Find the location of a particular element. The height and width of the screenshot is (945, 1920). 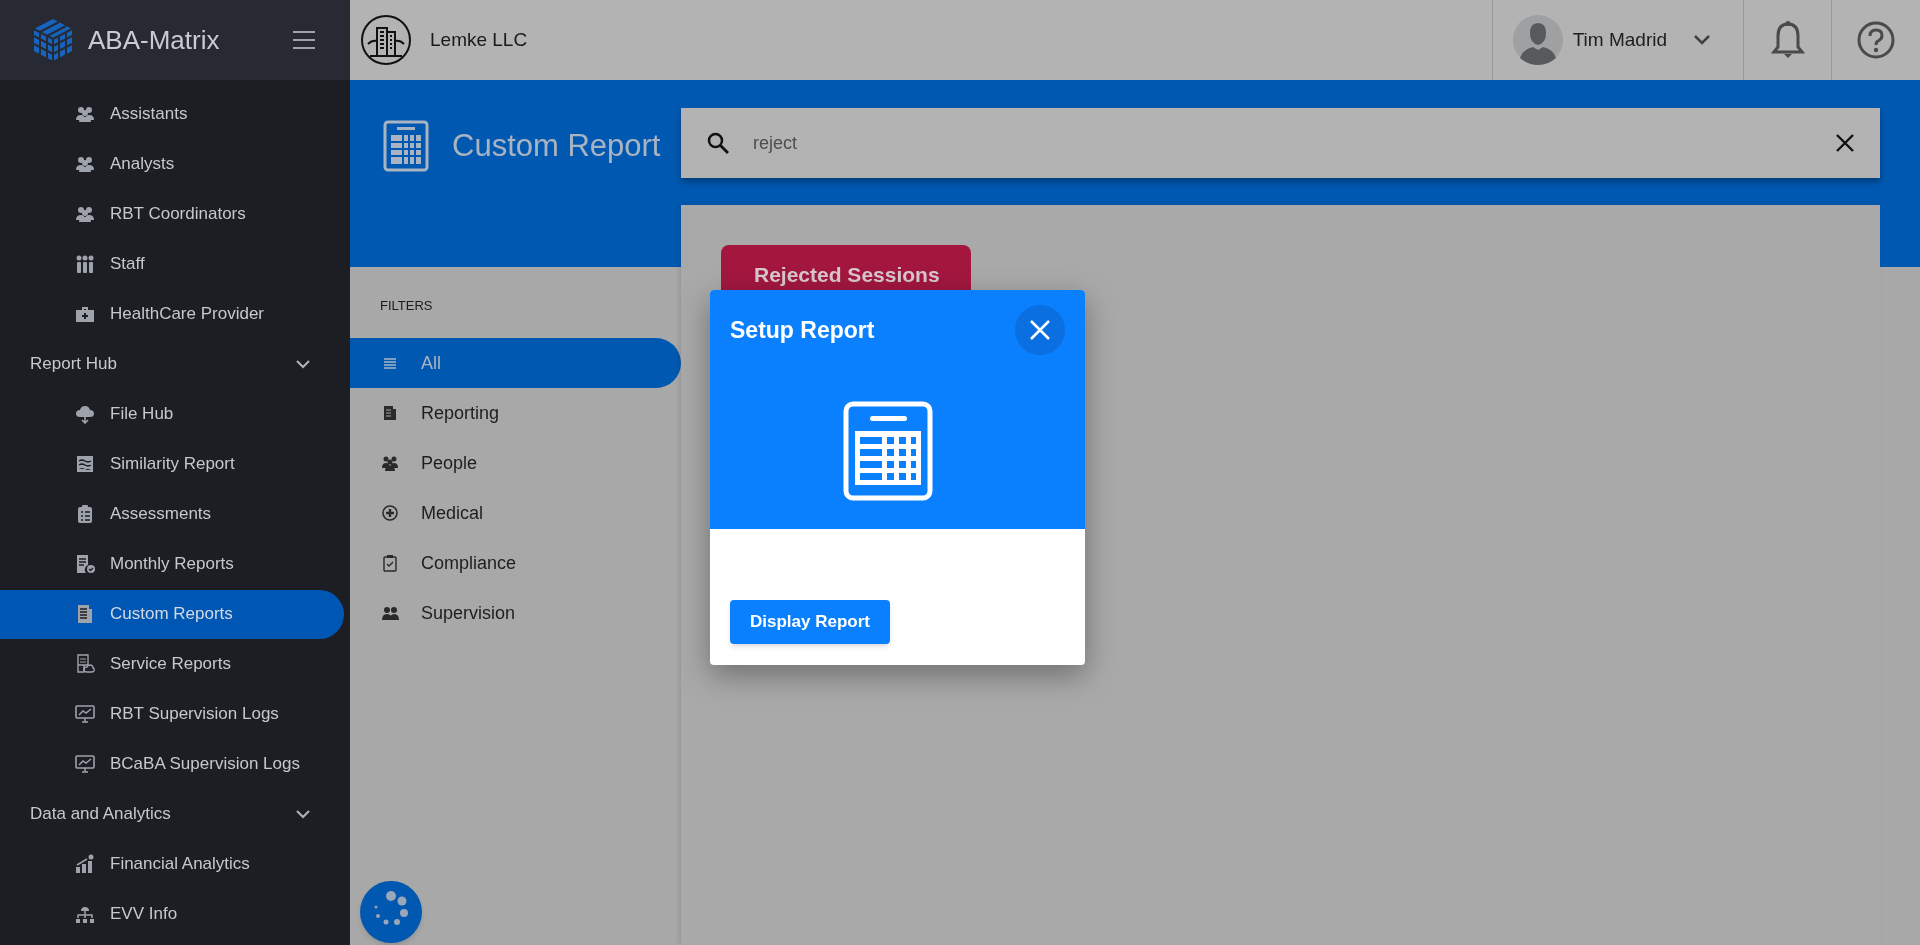

plus-circle-icon is located at coordinates (390, 513).